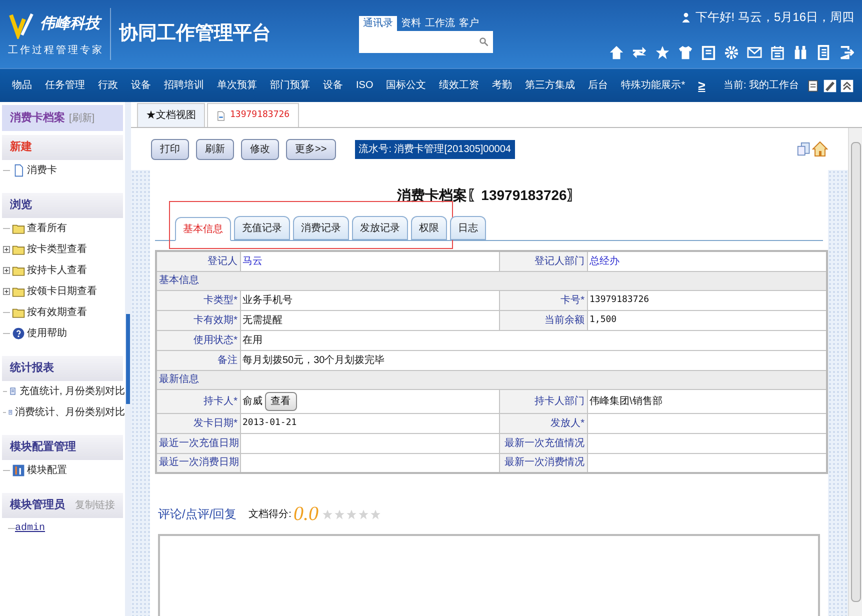 Image resolution: width=862 pixels, height=616 pixels. I want to click on document-icon, so click(18, 170).